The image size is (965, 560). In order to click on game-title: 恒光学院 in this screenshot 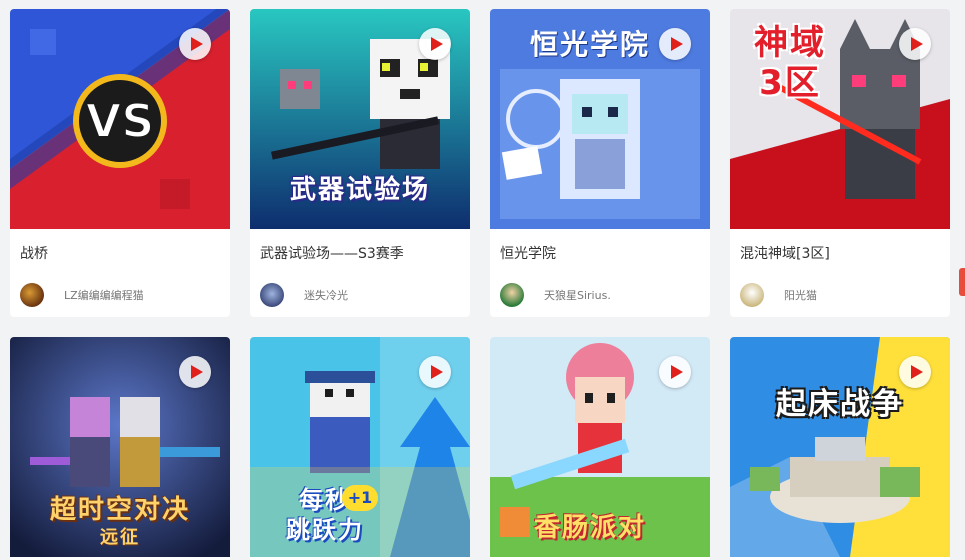, I will do `click(528, 253)`.